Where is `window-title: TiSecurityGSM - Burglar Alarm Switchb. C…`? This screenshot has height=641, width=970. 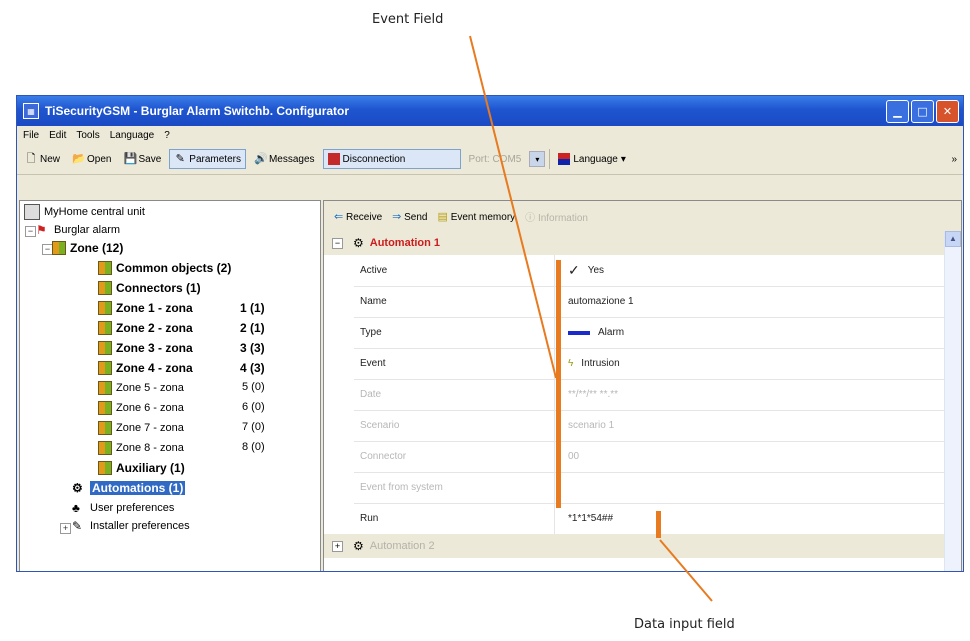
window-title: TiSecurityGSM - Burglar Alarm Switchb. C… is located at coordinates (197, 111).